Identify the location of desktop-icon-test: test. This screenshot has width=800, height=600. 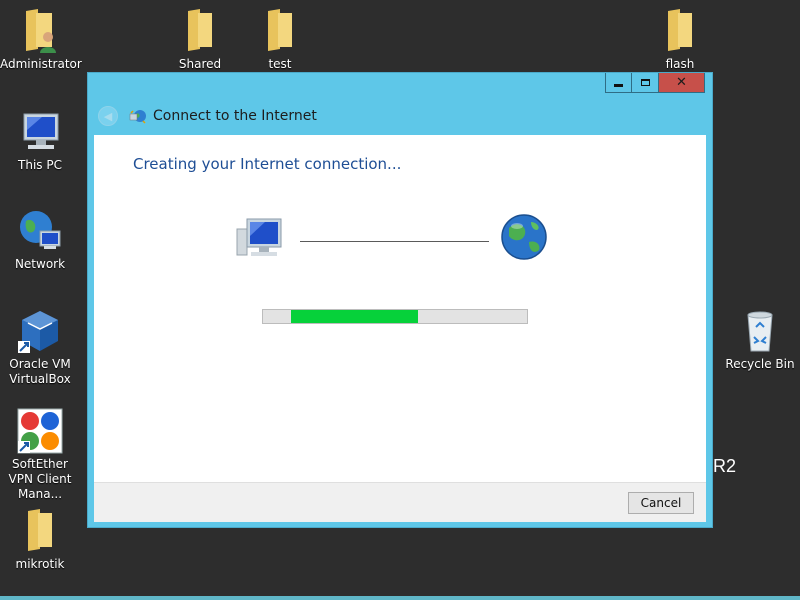
(280, 39).